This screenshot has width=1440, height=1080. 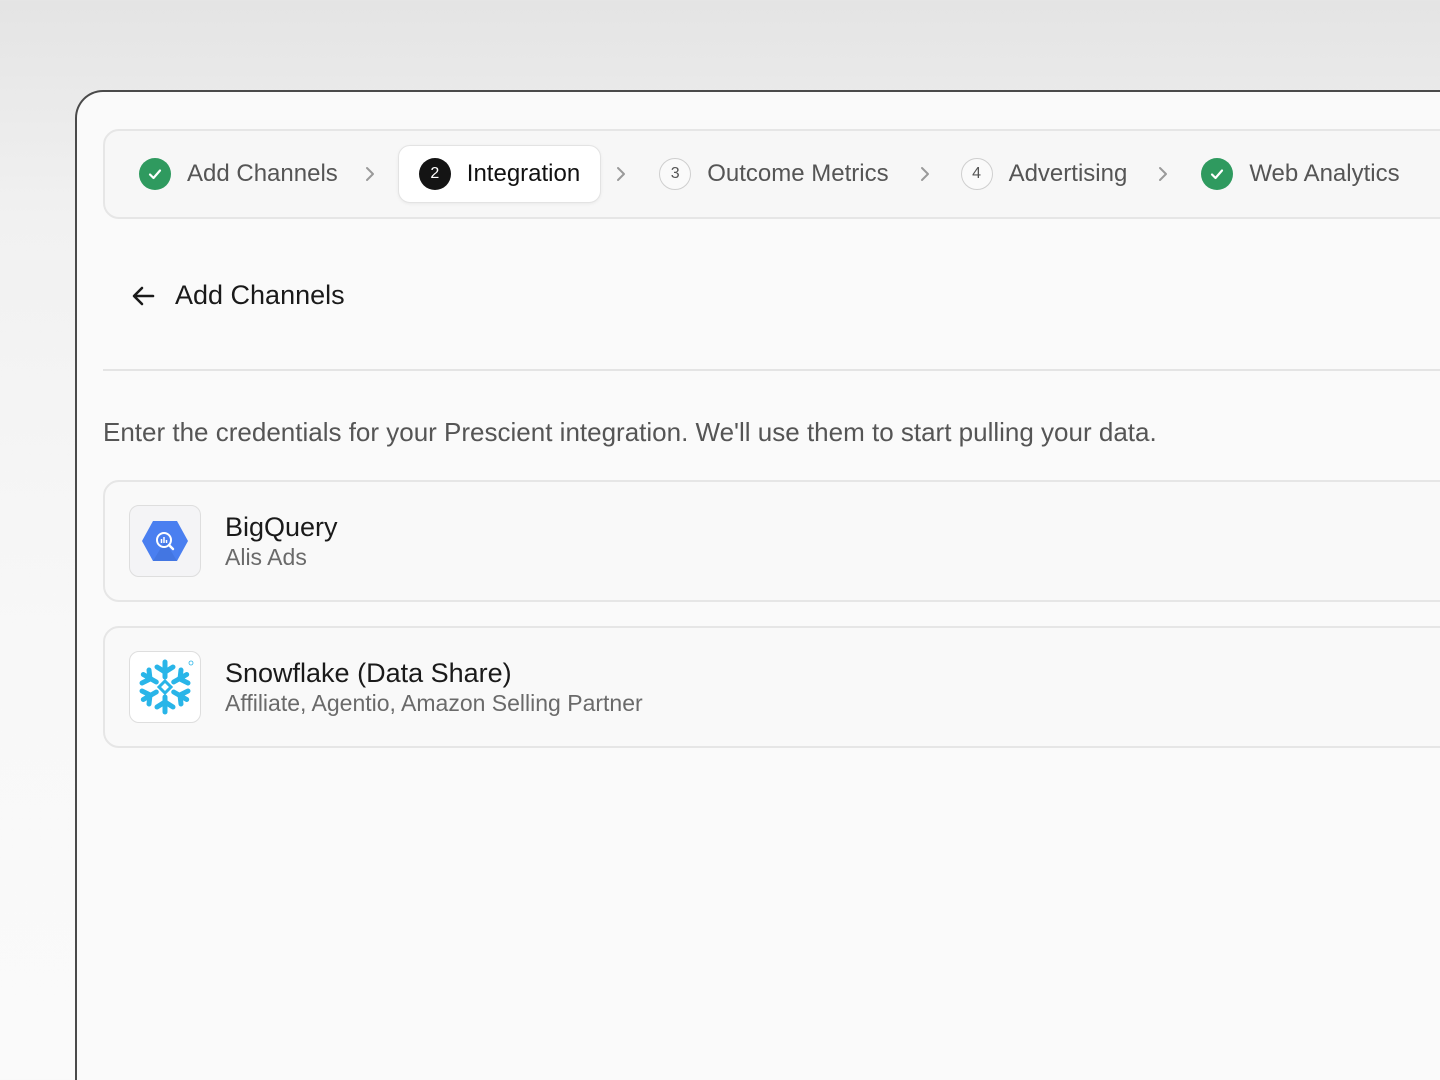 What do you see at coordinates (260, 295) in the screenshot?
I see `back-label: Add Channels` at bounding box center [260, 295].